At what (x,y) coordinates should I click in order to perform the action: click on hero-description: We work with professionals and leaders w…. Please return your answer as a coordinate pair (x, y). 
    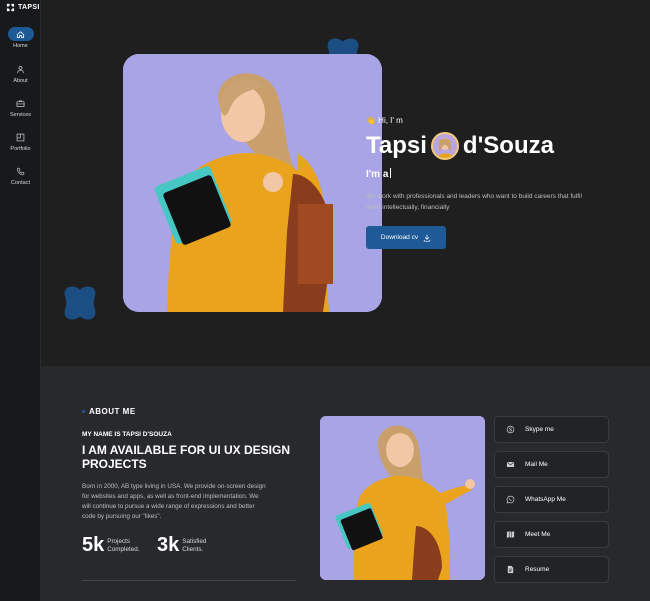
    Looking at the image, I should click on (474, 202).